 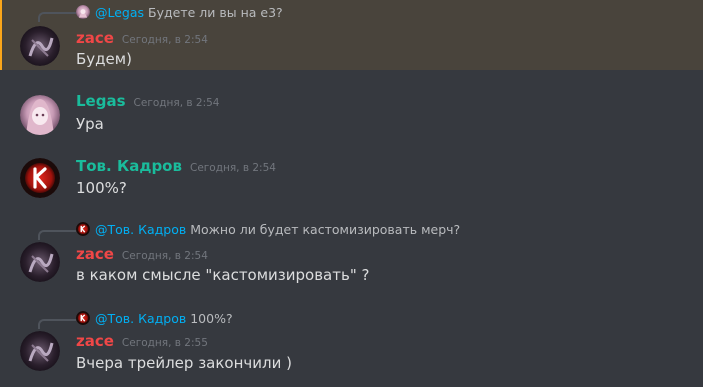 What do you see at coordinates (351, 178) in the screenshot?
I see `message-3: Тов. Кадров Сегодня, в 2:54 100%?` at bounding box center [351, 178].